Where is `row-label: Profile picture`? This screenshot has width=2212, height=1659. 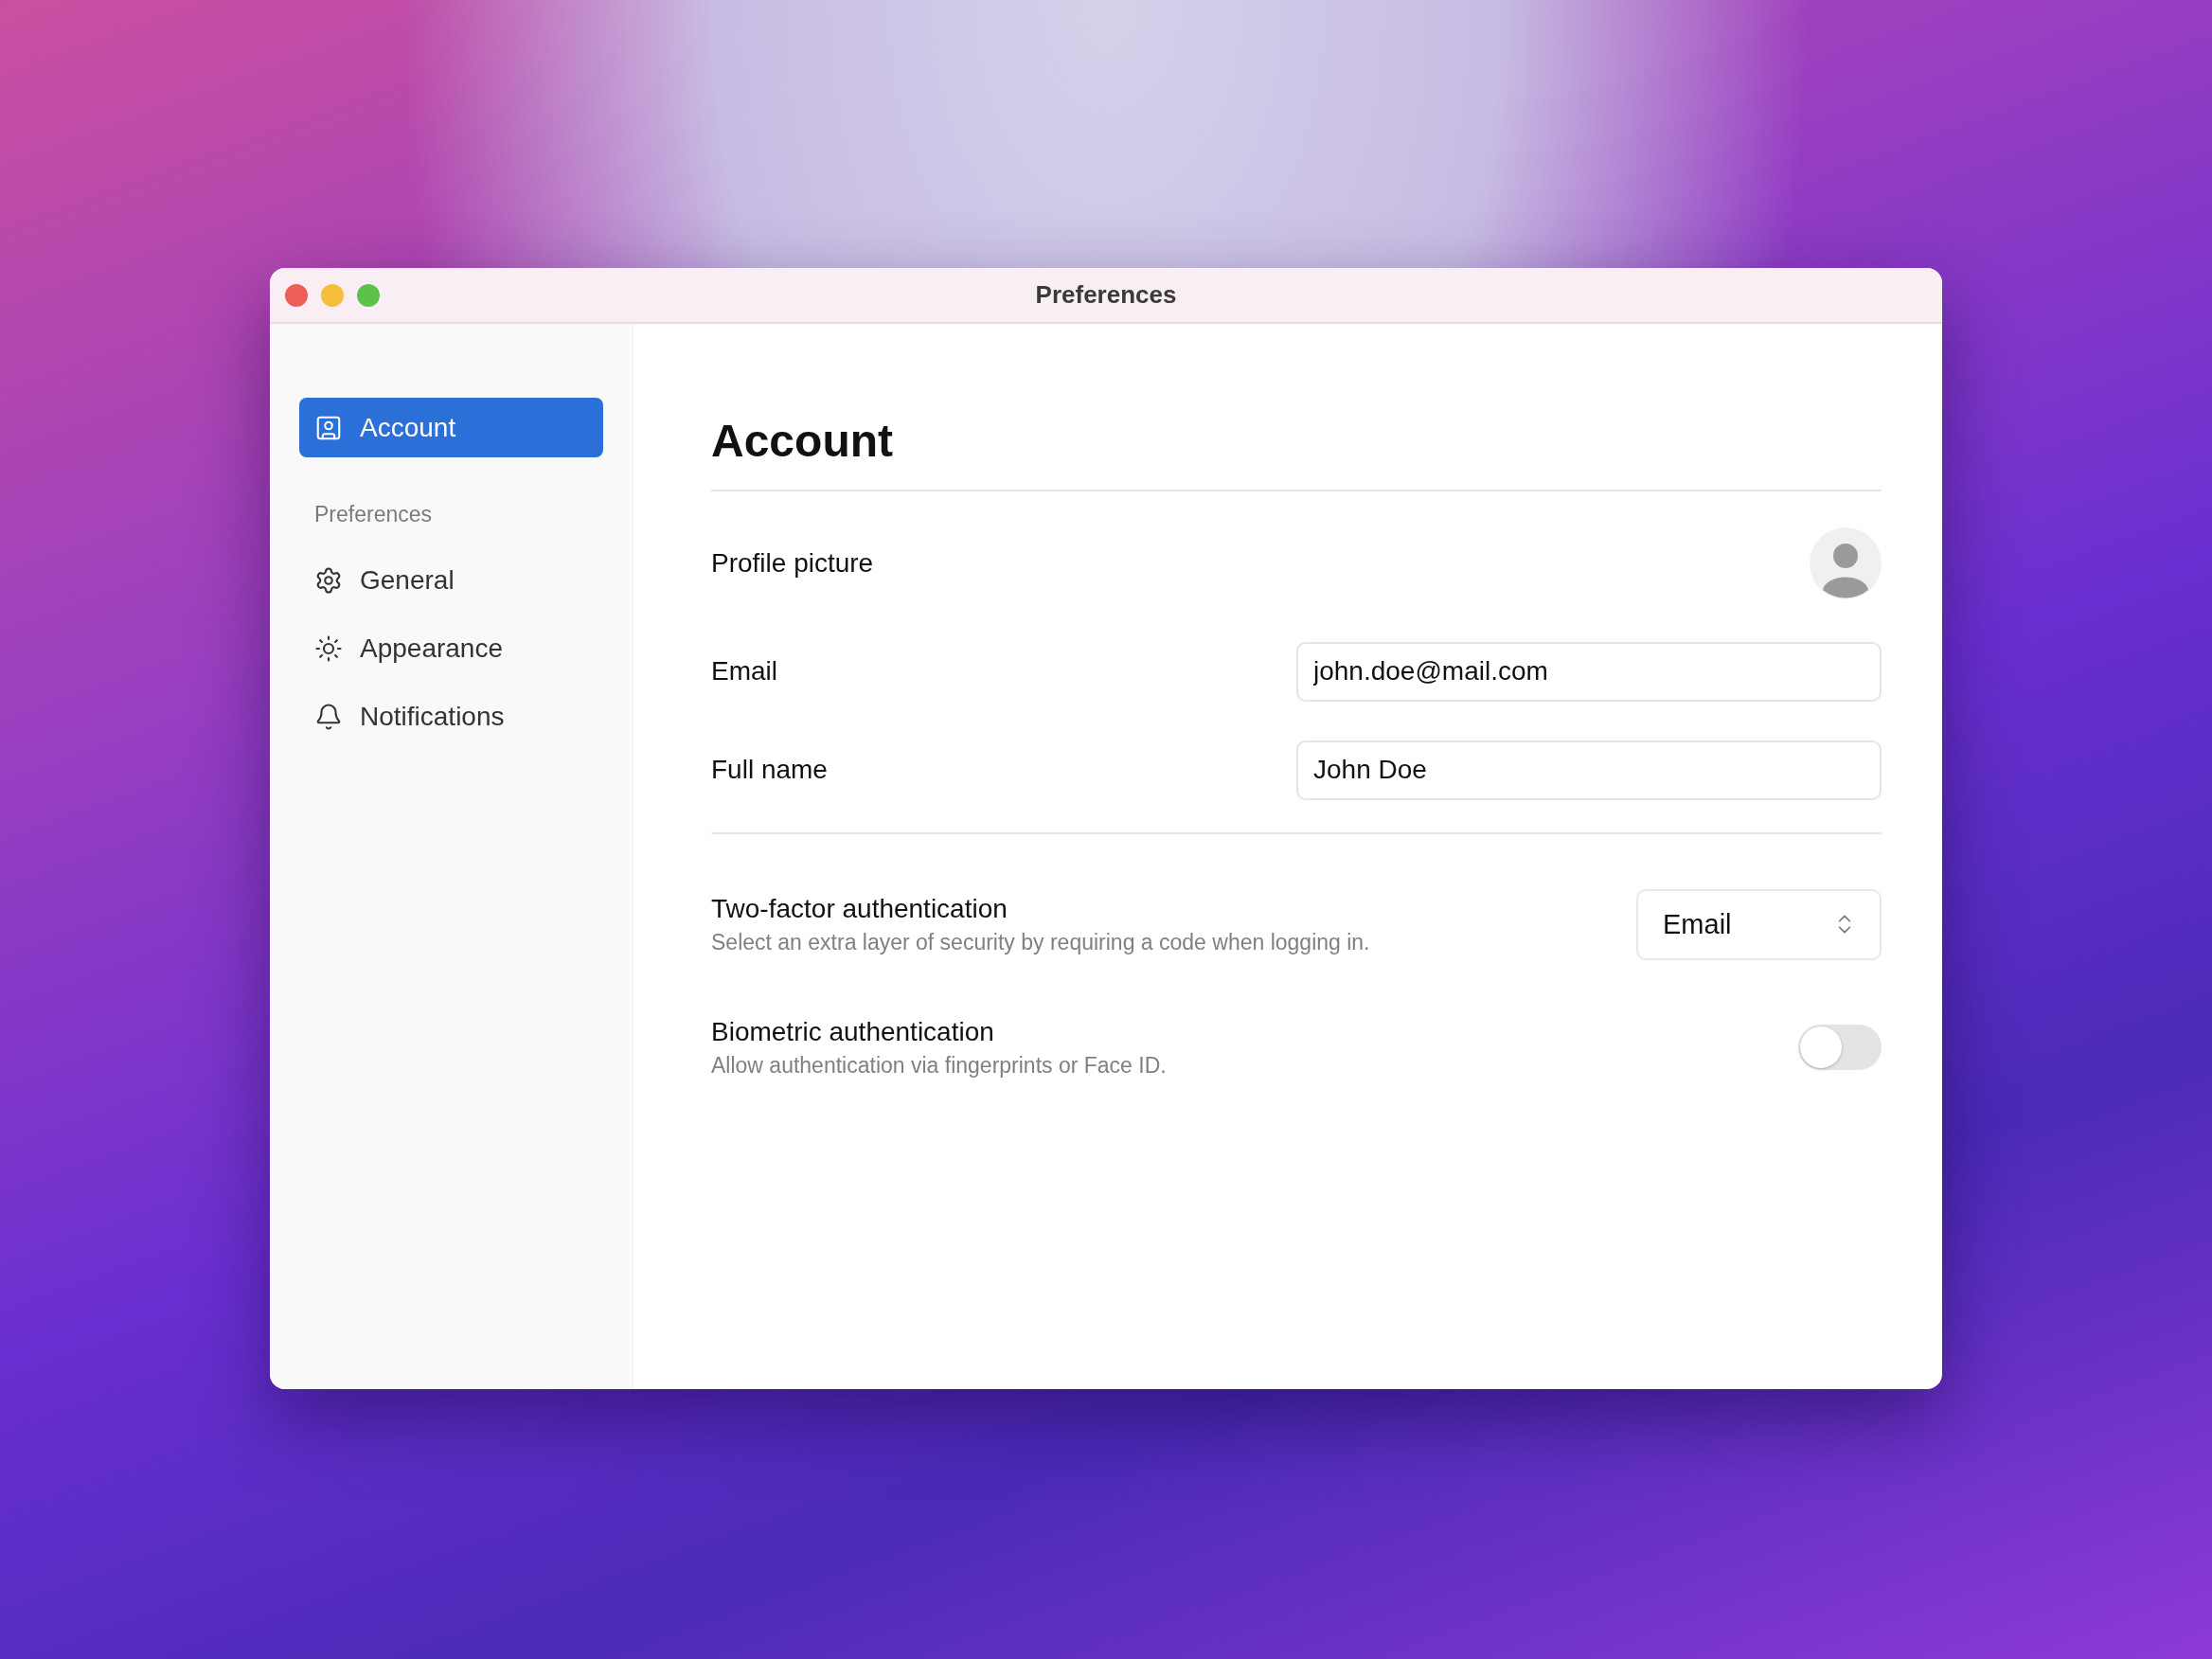 row-label: Profile picture is located at coordinates (792, 563).